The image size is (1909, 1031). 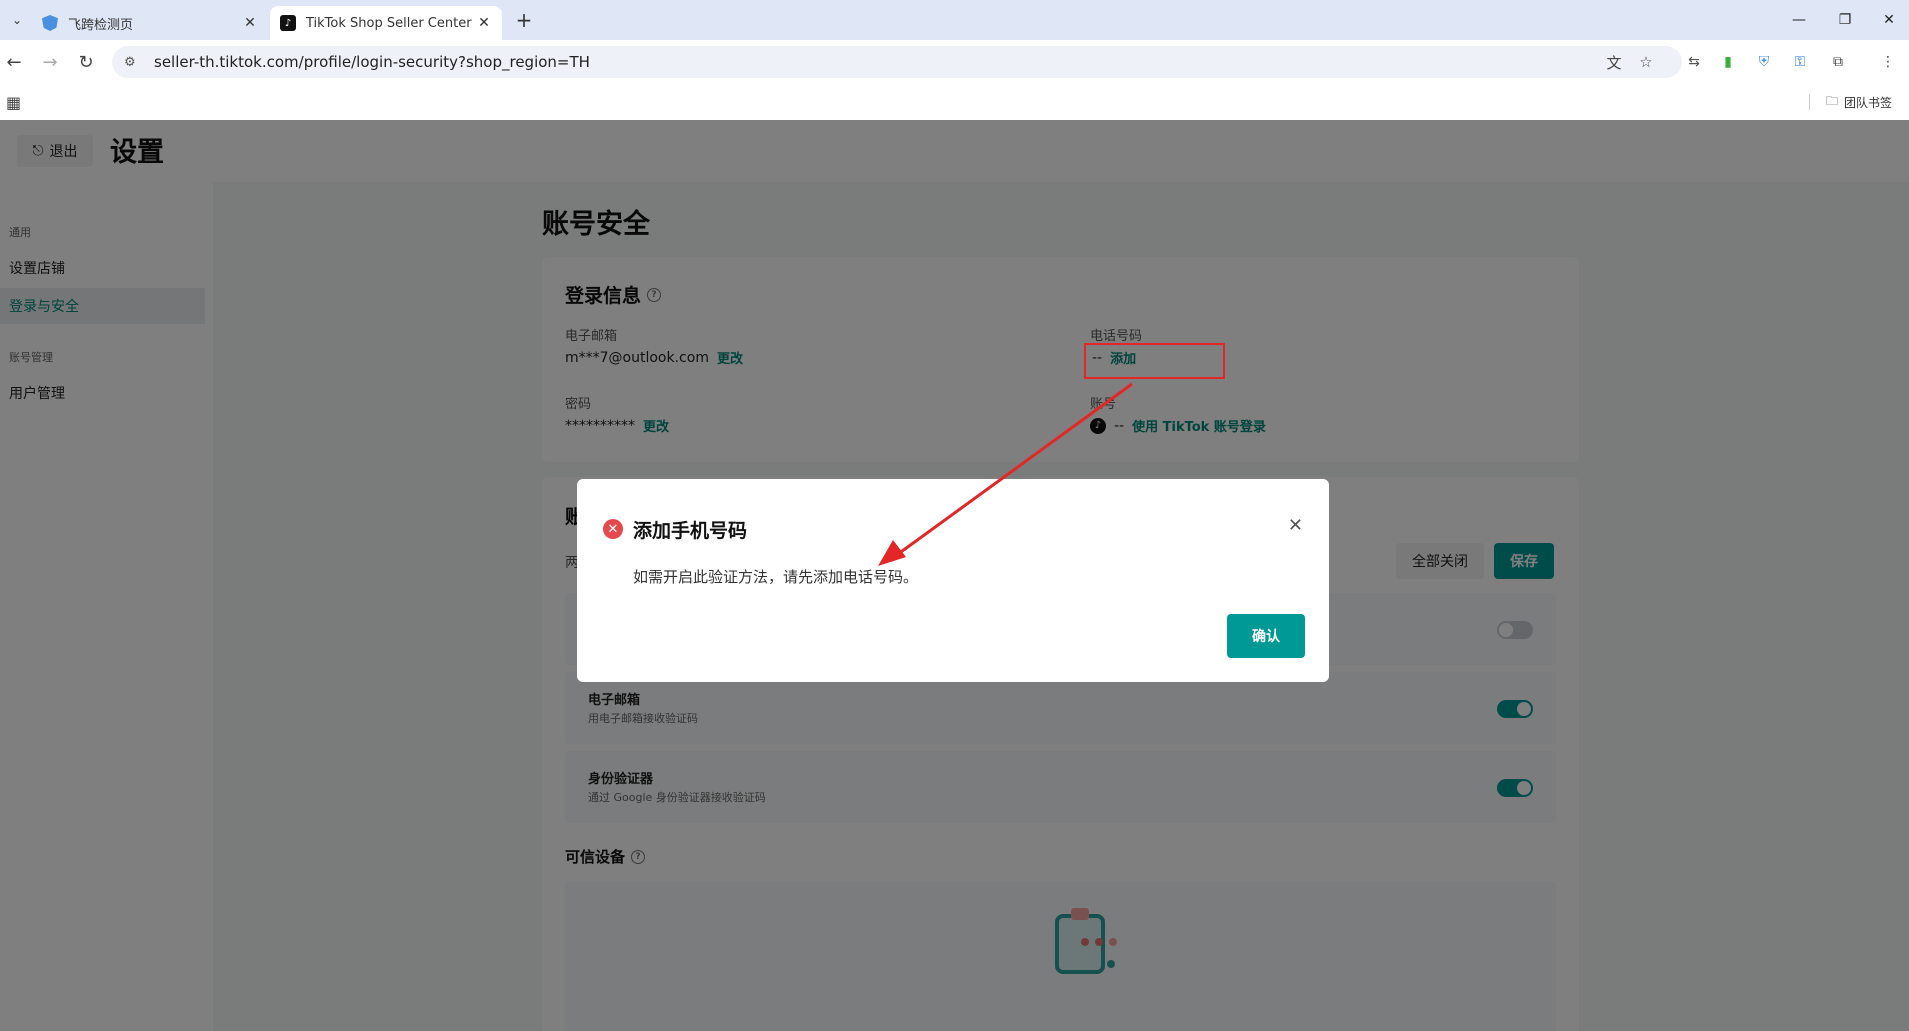 I want to click on window-close-icon: ✕, so click(x=1889, y=20).